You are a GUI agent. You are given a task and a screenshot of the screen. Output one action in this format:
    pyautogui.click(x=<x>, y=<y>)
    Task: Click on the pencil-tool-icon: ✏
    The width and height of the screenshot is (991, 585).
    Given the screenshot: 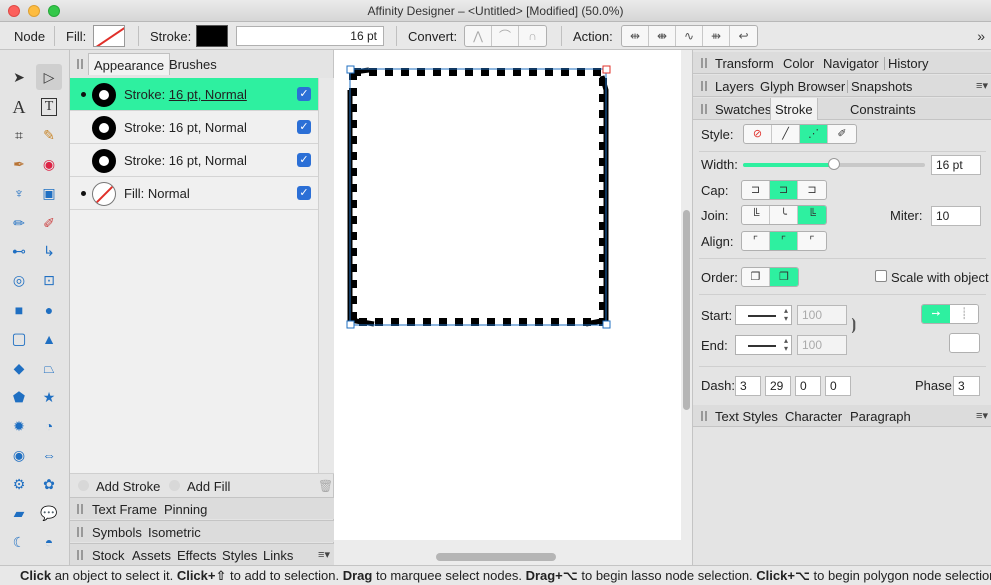 What is the action you would take?
    pyautogui.click(x=19, y=223)
    